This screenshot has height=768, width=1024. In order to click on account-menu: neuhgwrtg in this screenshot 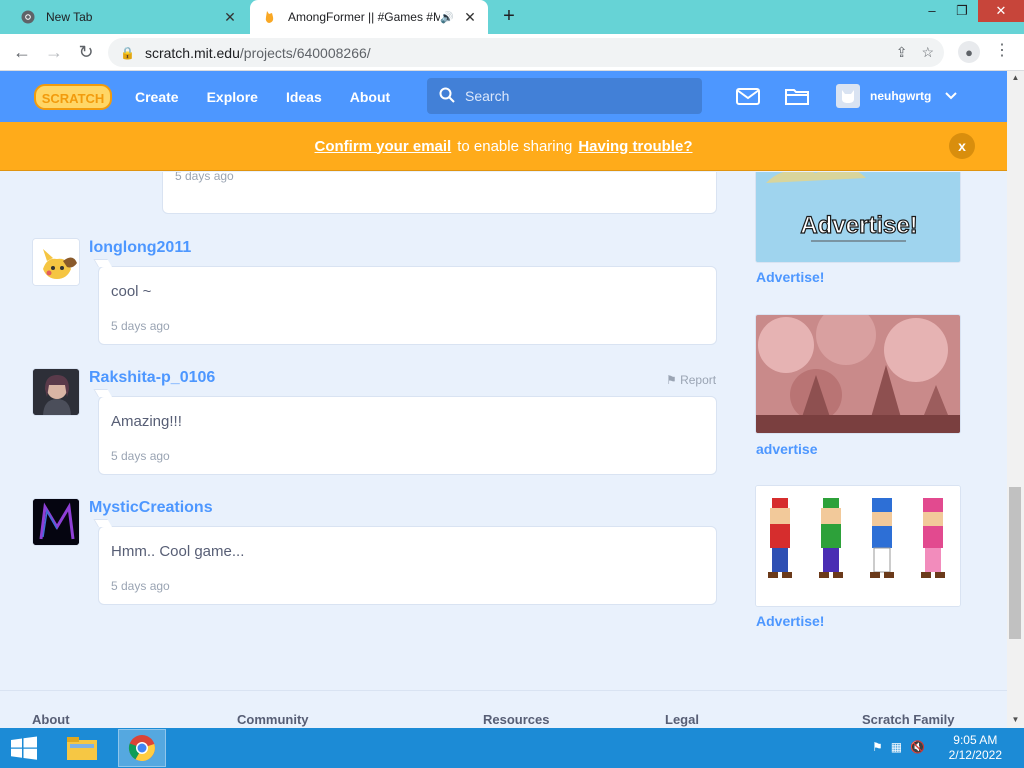, I will do `click(897, 96)`.